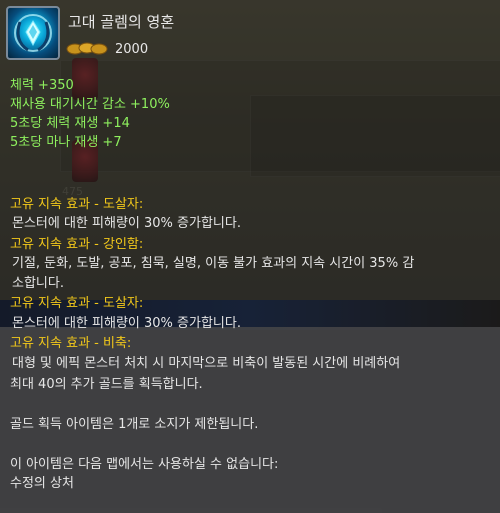 The height and width of the screenshot is (513, 500). Describe the element at coordinates (71, 343) in the screenshot. I see `passive-title-stockpile: 고유 지속 효과 - 비축:` at that location.